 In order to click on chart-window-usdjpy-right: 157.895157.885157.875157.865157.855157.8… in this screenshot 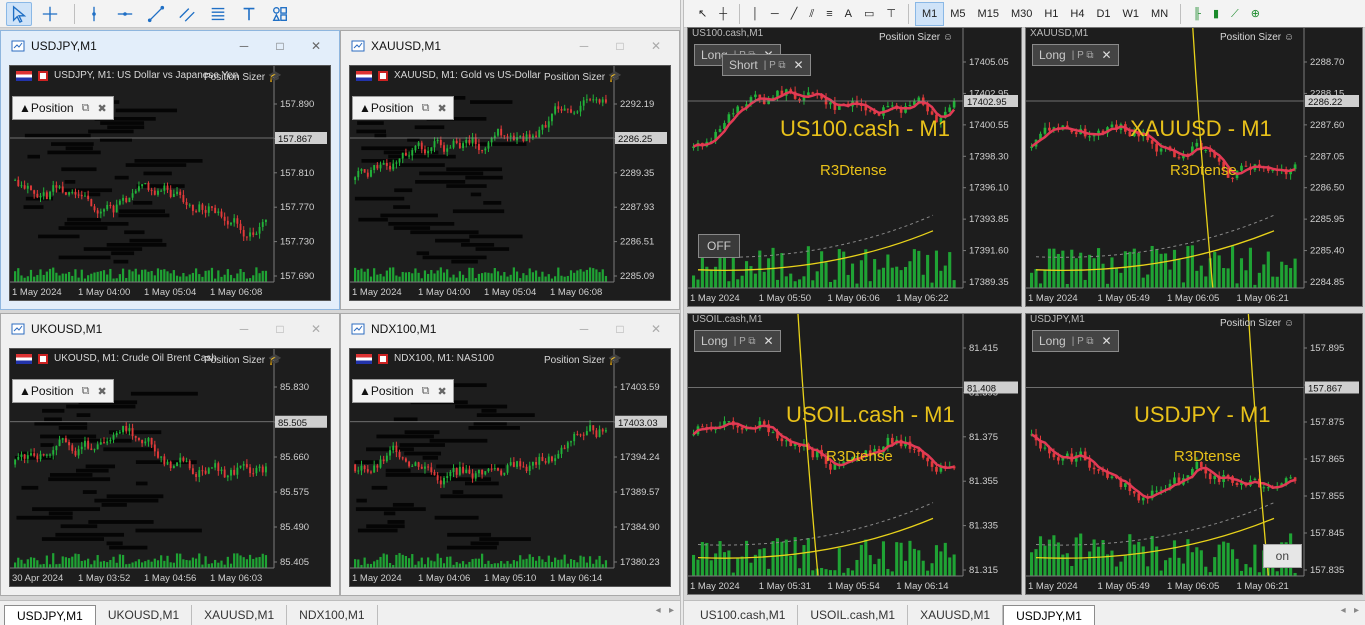, I will do `click(1194, 454)`.